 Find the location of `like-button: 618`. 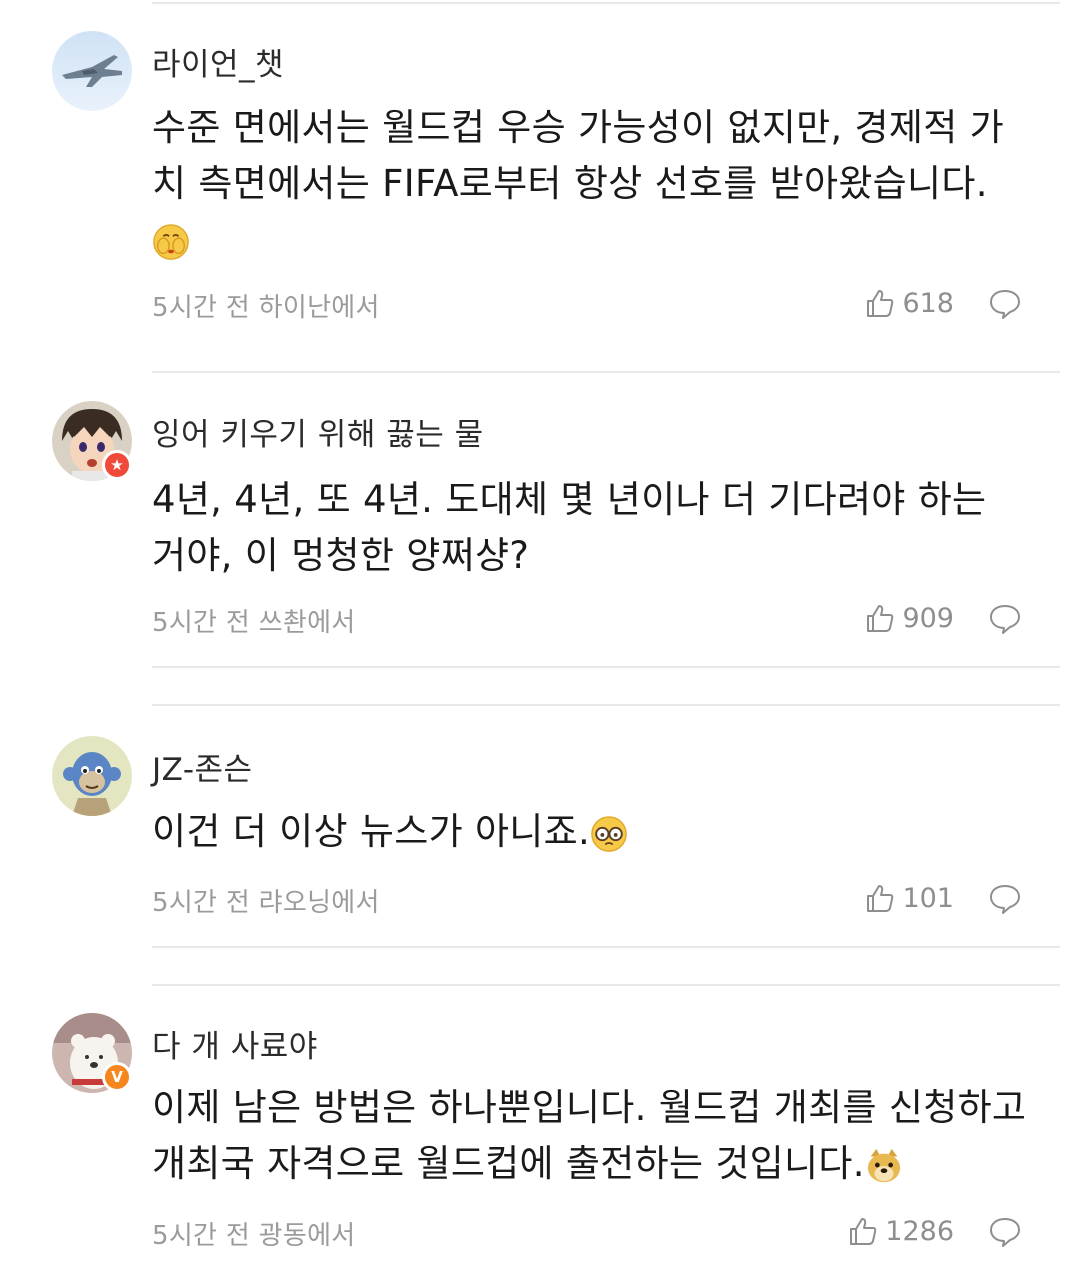

like-button: 618 is located at coordinates (909, 303).